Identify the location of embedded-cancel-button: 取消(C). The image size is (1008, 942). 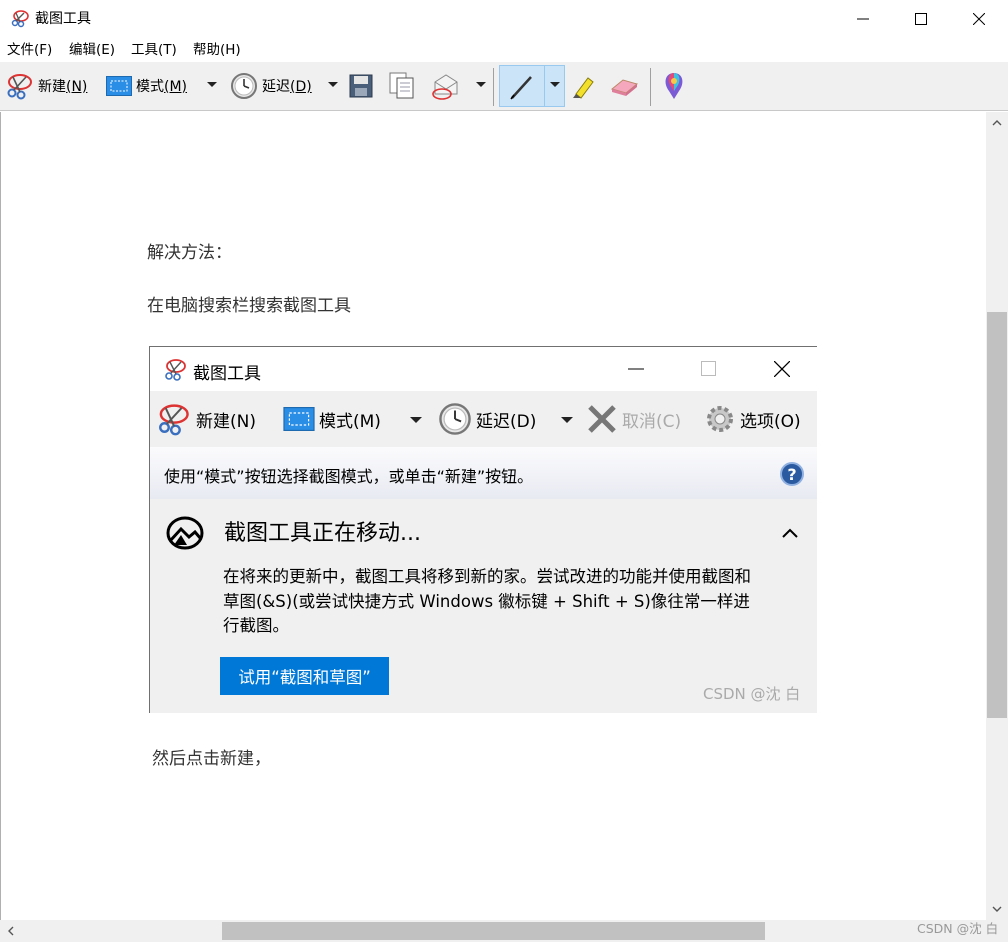
(633, 419).